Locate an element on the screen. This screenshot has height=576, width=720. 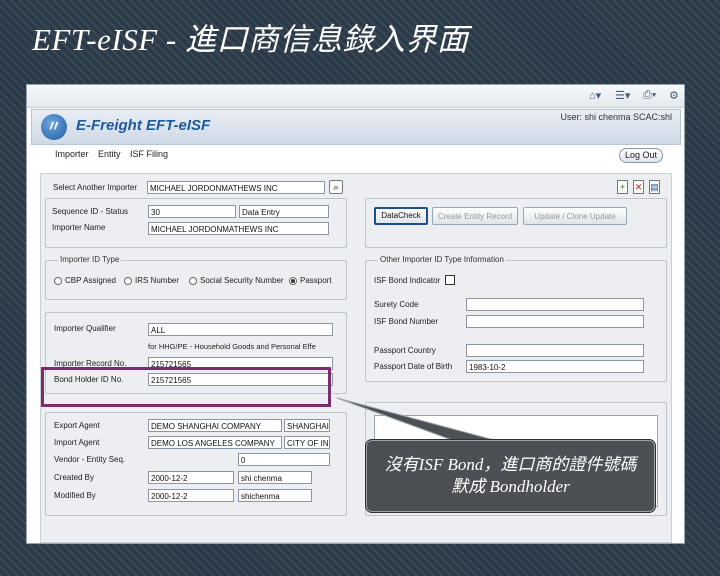
callout-text: 沒有ISF Bond，進口商的證件號碼默成 Bondholder is located at coordinates (510, 475).